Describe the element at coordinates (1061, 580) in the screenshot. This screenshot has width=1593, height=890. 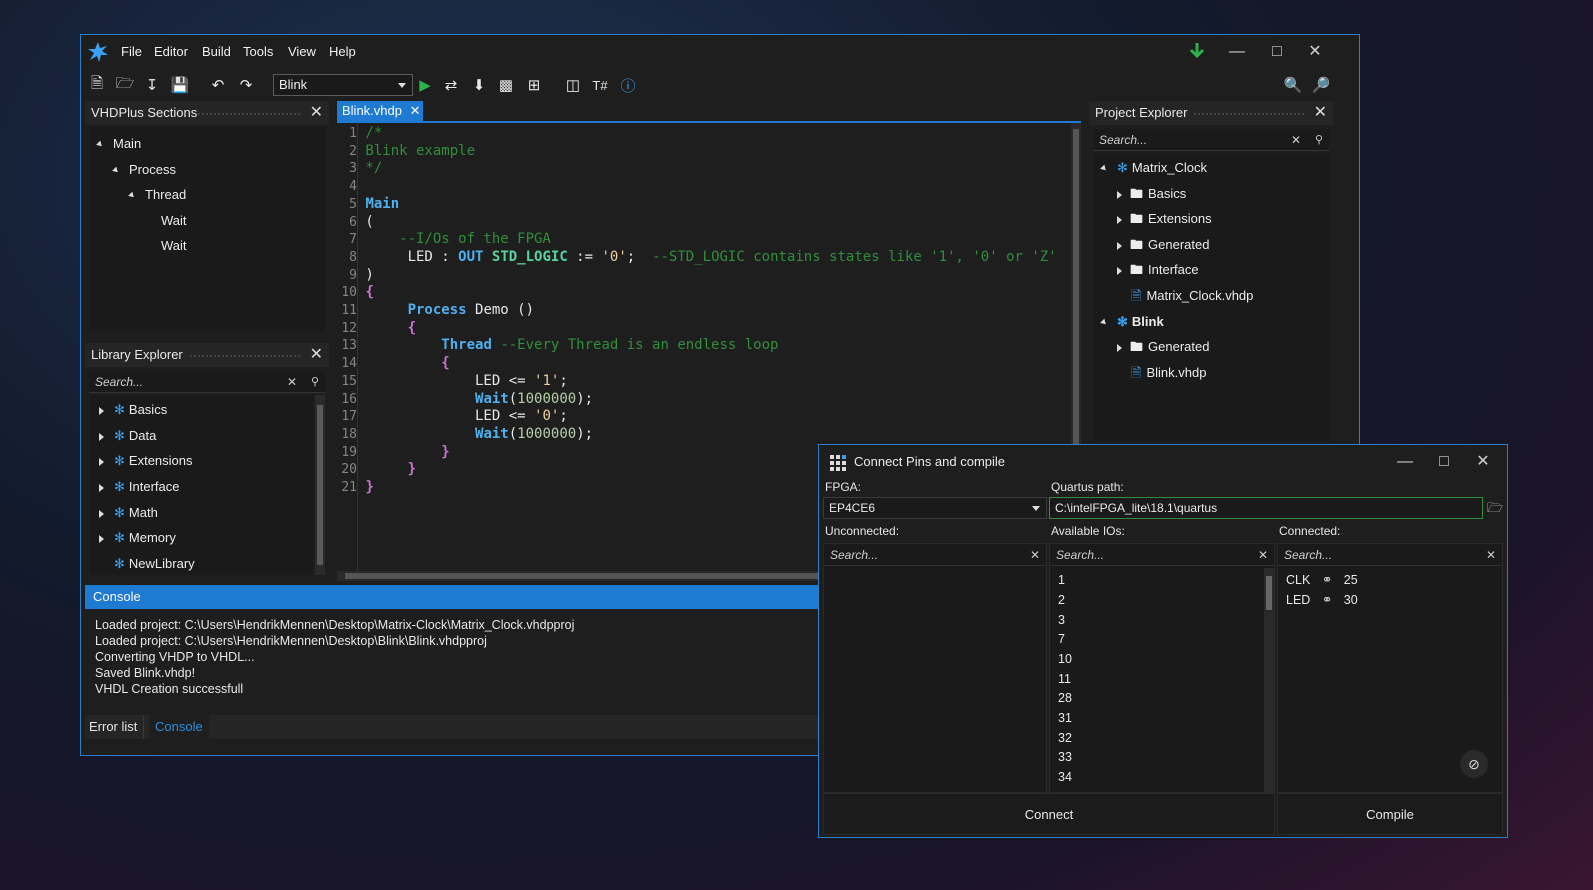
I see `io-item: 1` at that location.